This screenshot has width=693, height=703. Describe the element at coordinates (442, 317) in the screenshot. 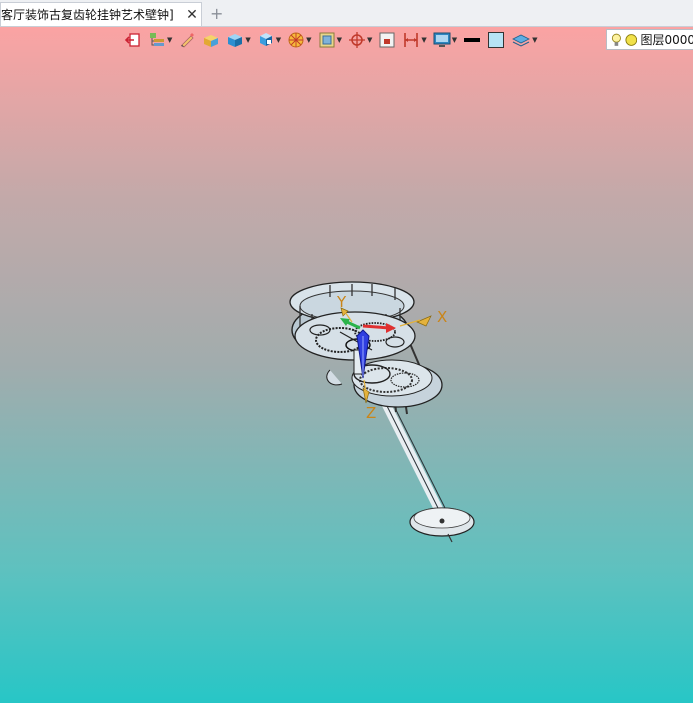

I see `axis-label-x: X` at that location.